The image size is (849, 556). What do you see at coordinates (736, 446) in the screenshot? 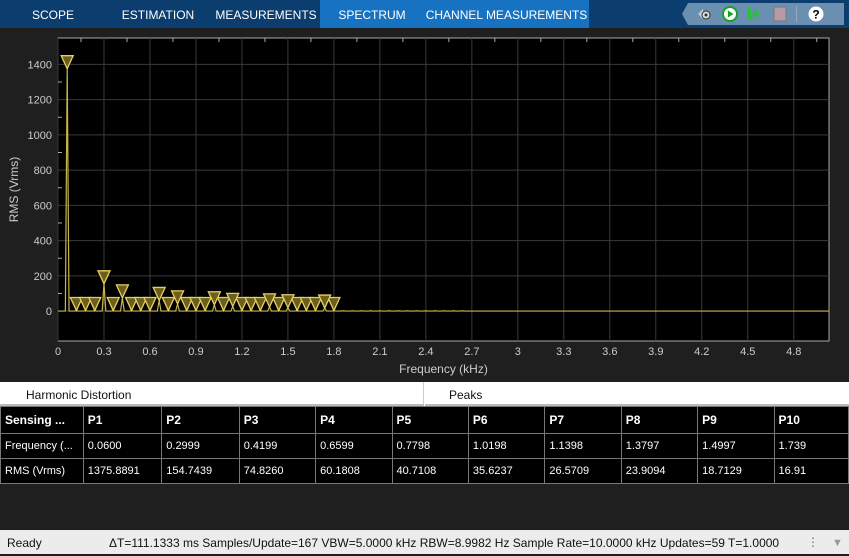
I see `table-cell: 1.4997` at bounding box center [736, 446].